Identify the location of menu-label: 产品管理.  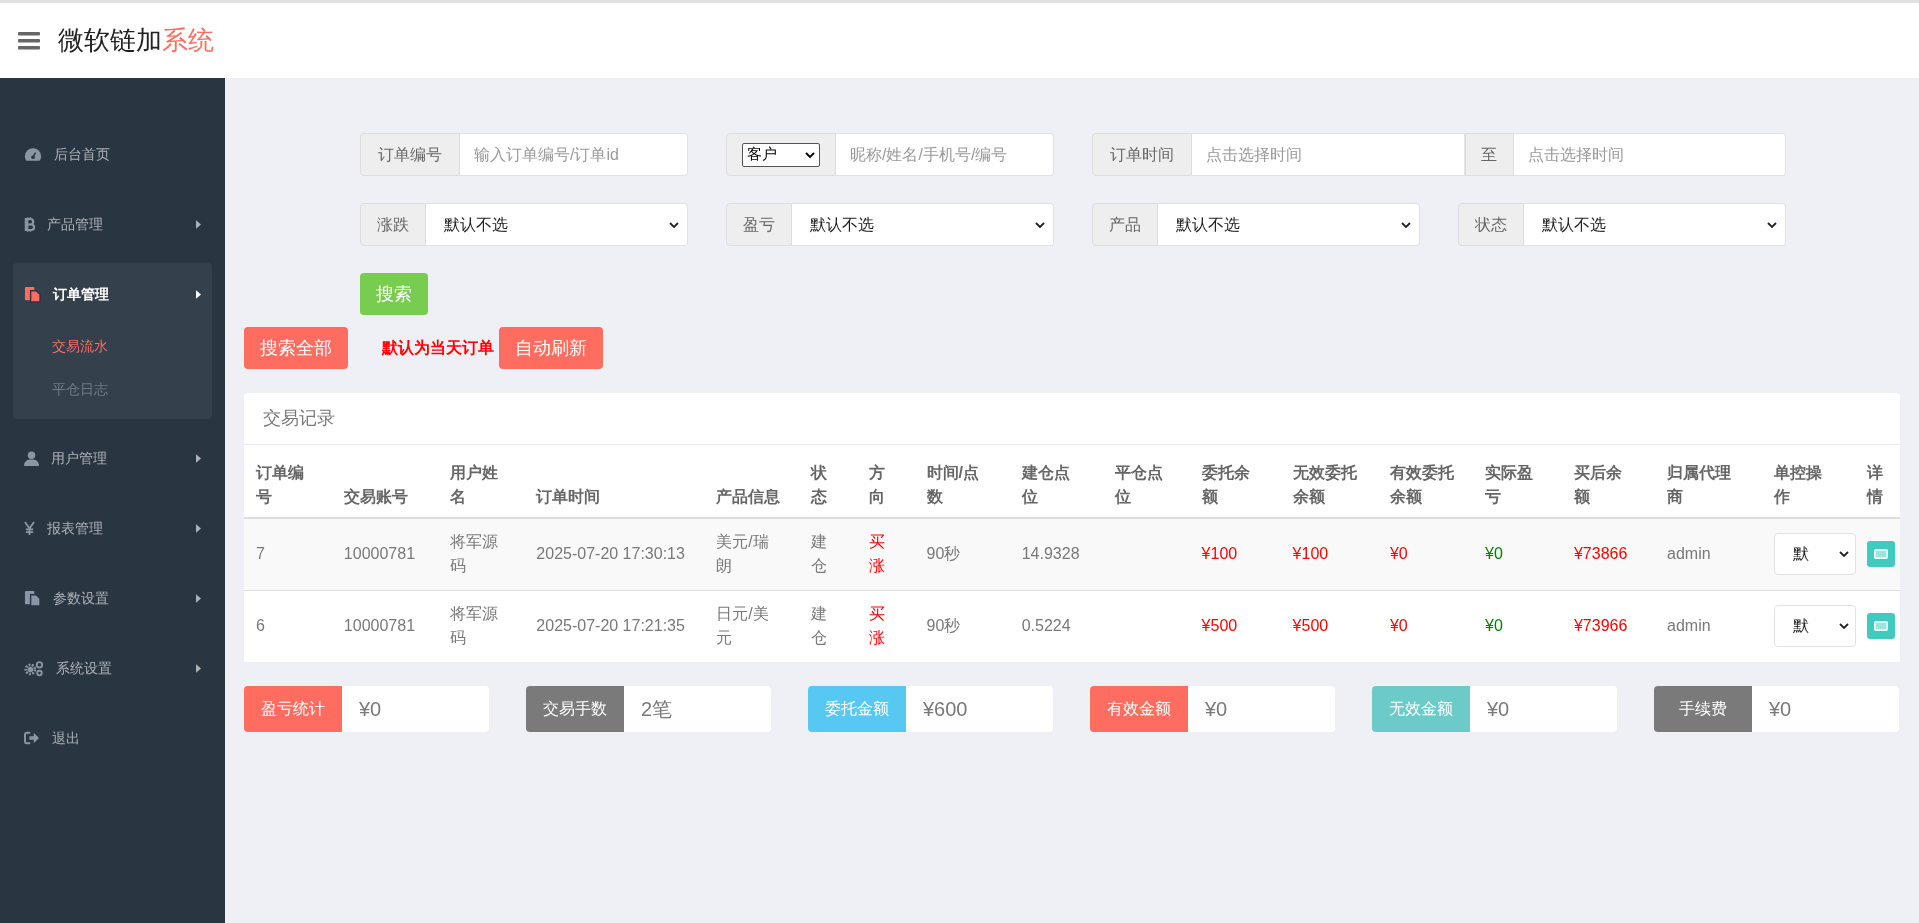
(75, 224).